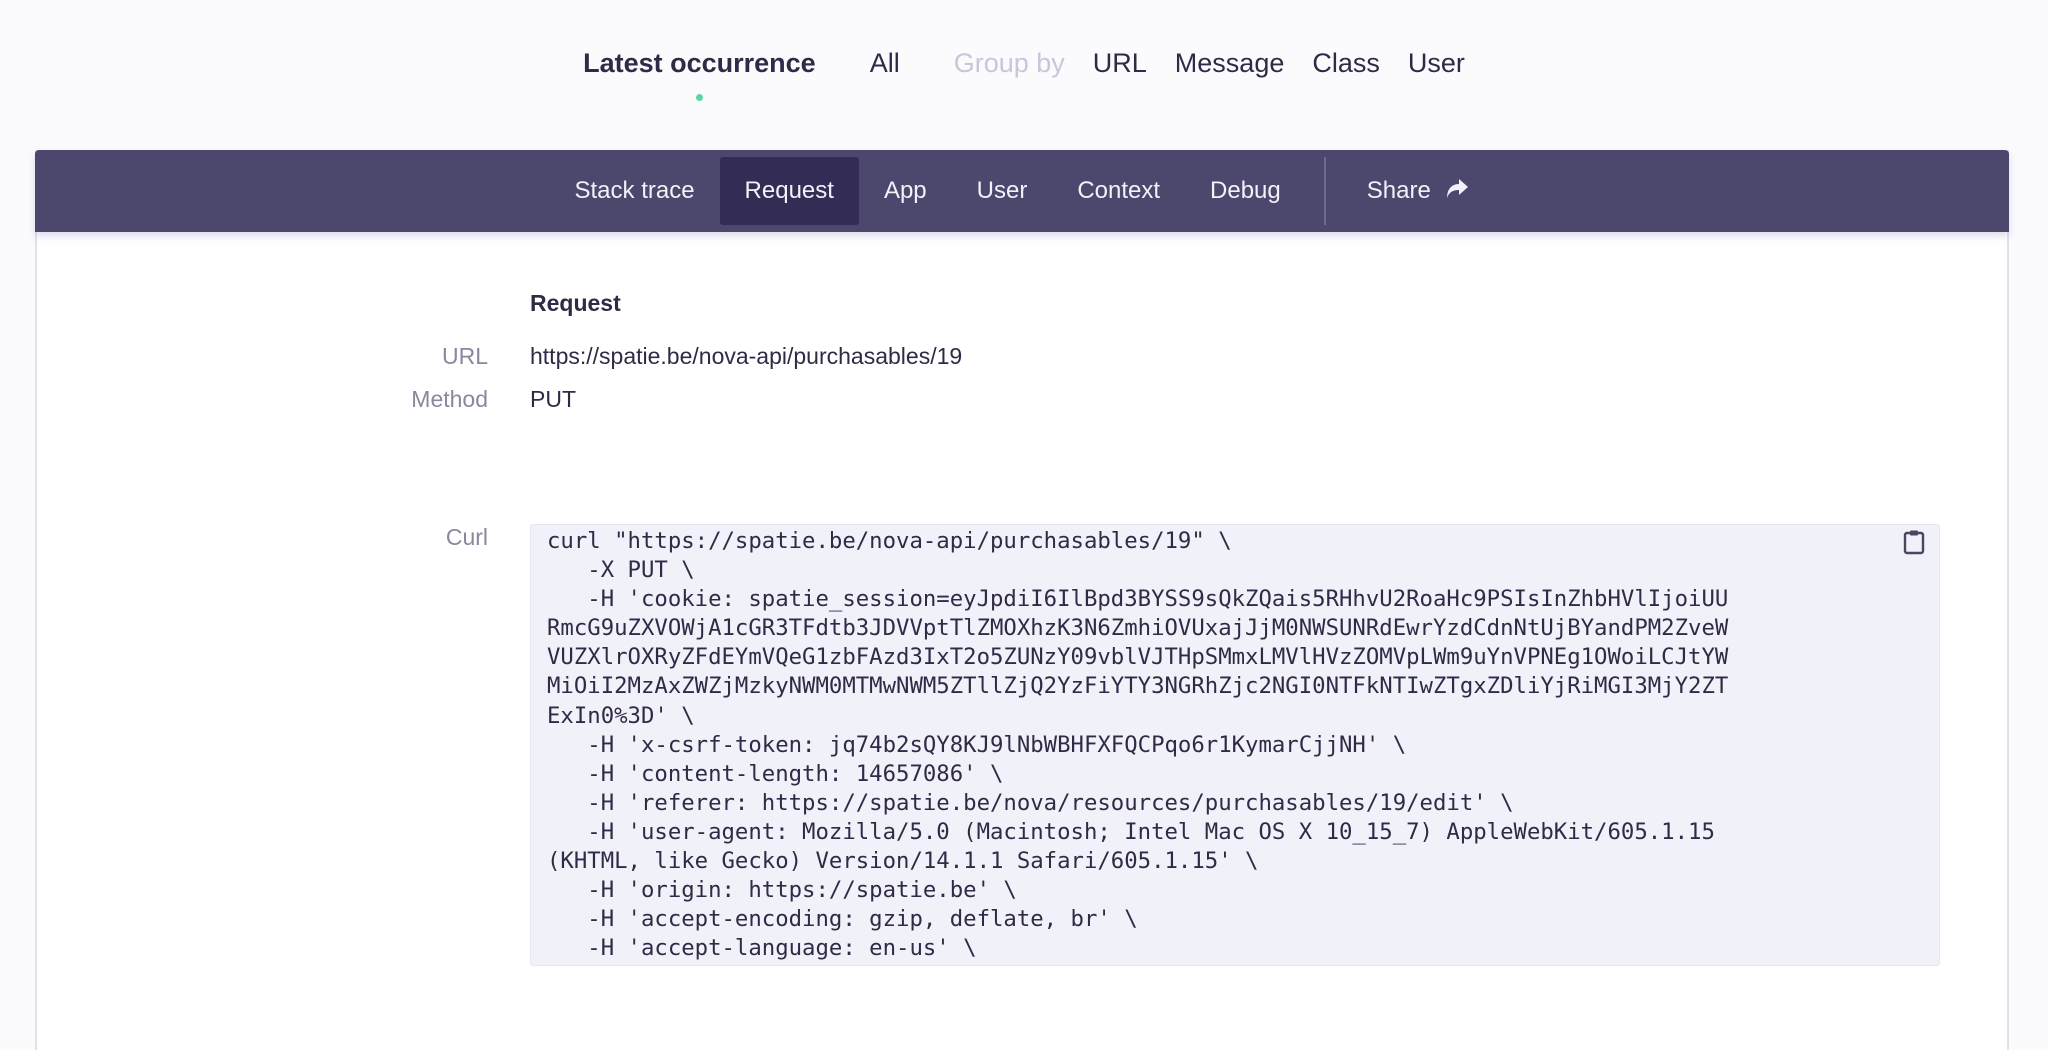 This screenshot has height=1050, width=2048. I want to click on share-arrow-icon, so click(1457, 193).